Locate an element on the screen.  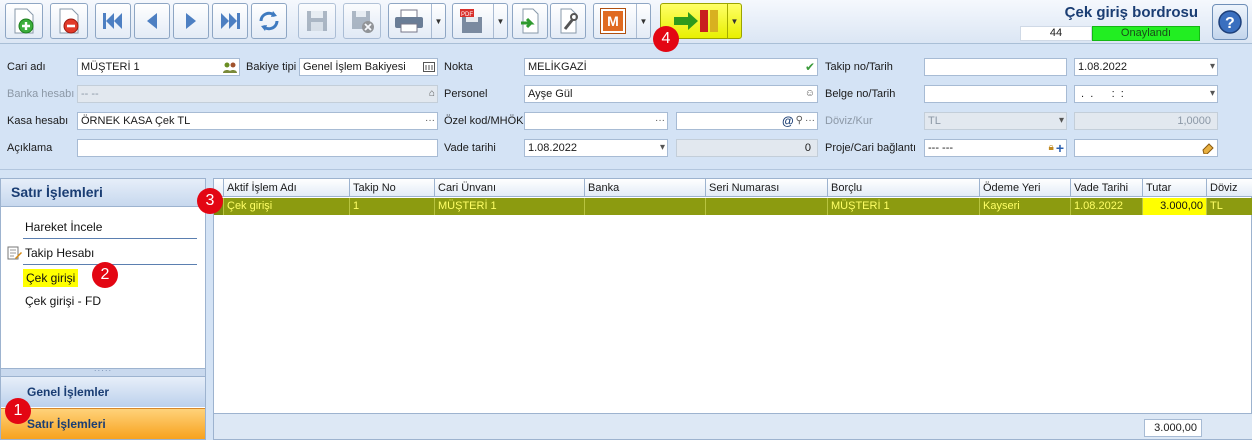
proje-field: --- --- 🔒︎ + is located at coordinates (995, 148).